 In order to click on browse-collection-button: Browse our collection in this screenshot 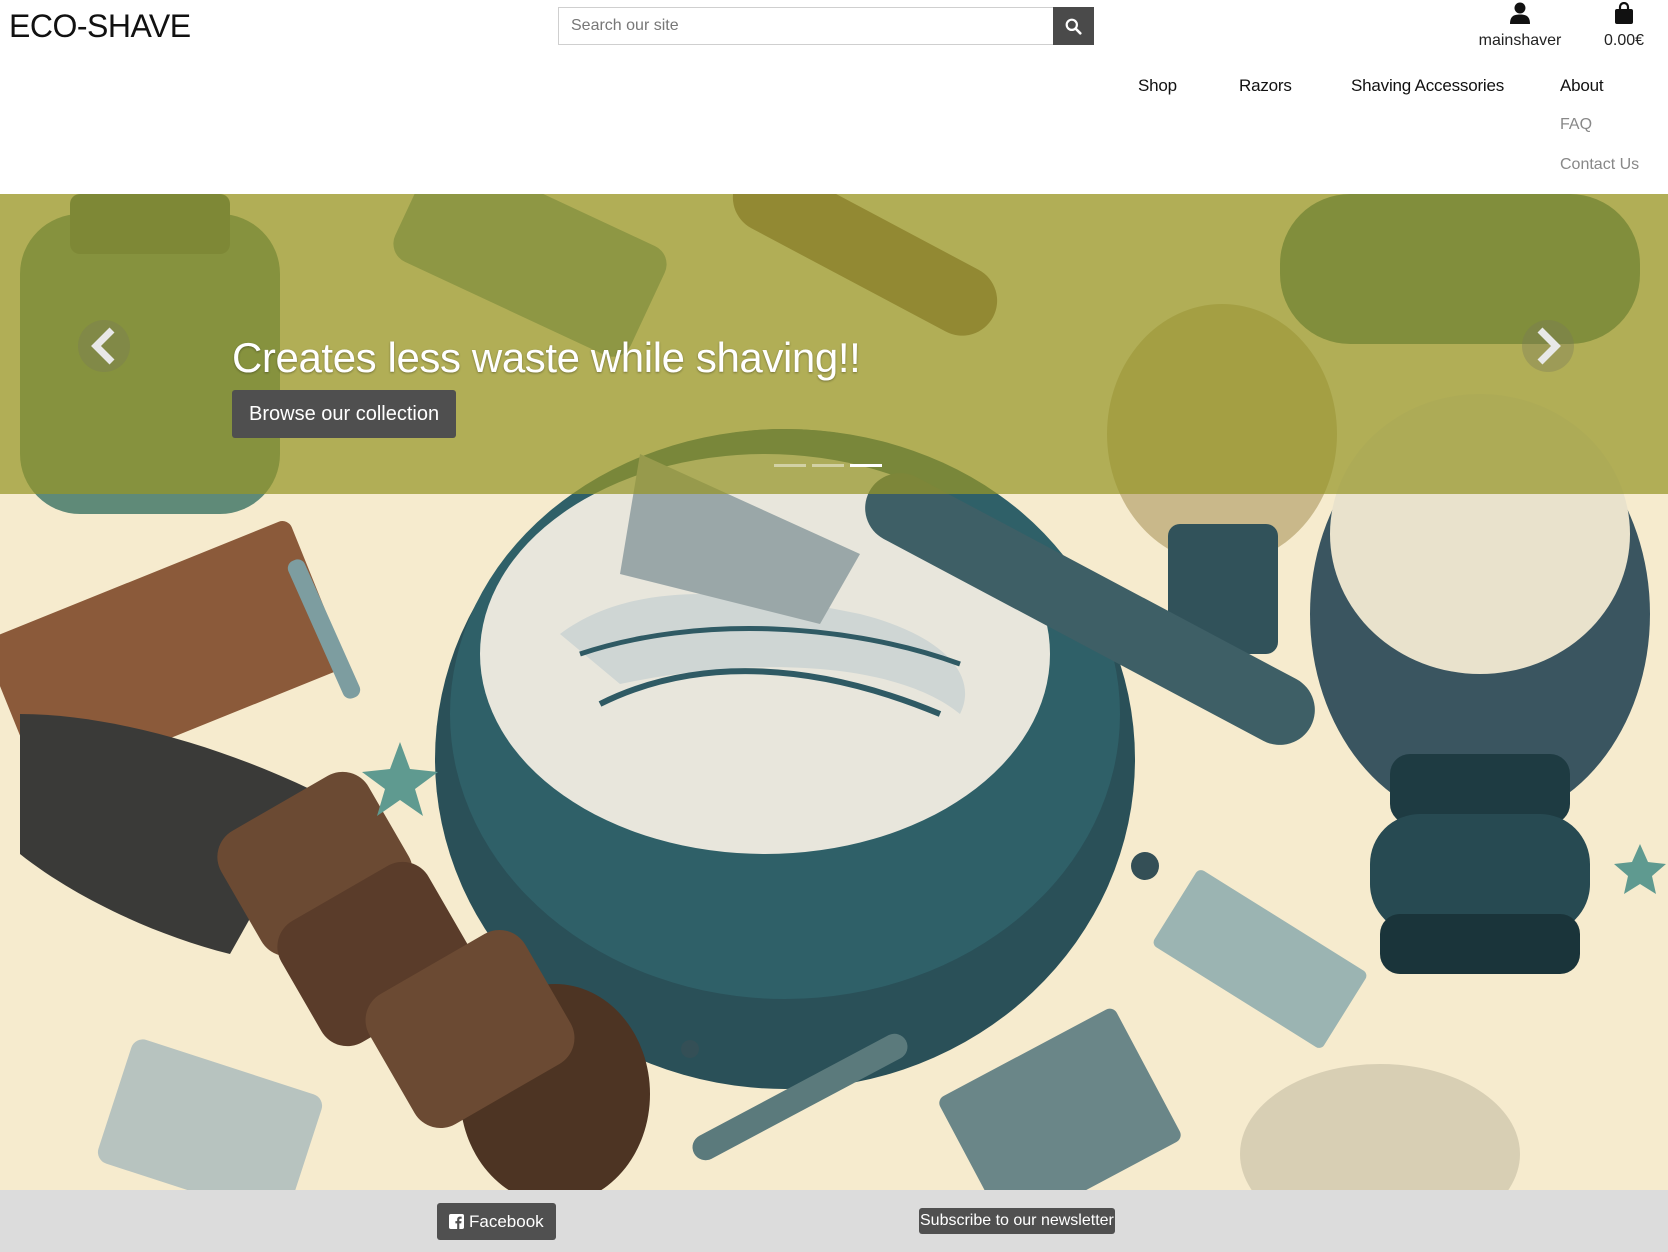, I will do `click(344, 414)`.